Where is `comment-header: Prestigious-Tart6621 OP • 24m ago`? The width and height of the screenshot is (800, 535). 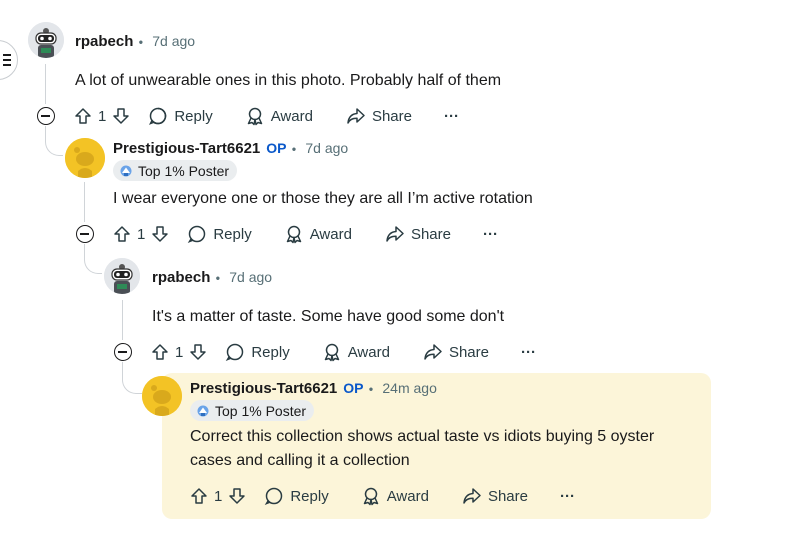
comment-header: Prestigious-Tart6621 OP • 24m ago is located at coordinates (313, 388).